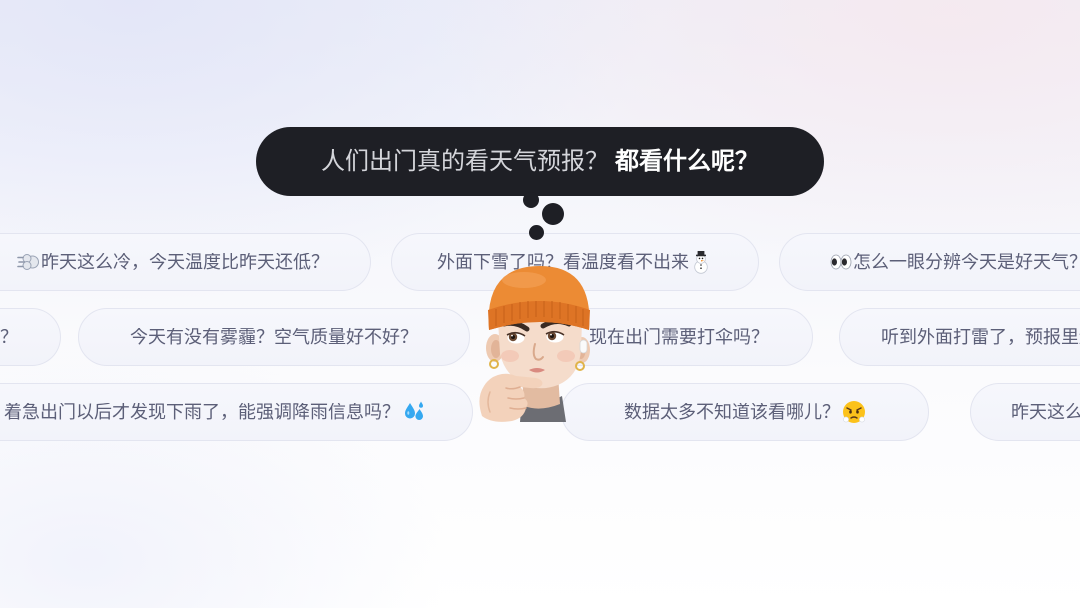 The height and width of the screenshot is (608, 1080). Describe the element at coordinates (531, 200) in the screenshot. I see `thought-trail-dot-small` at that location.